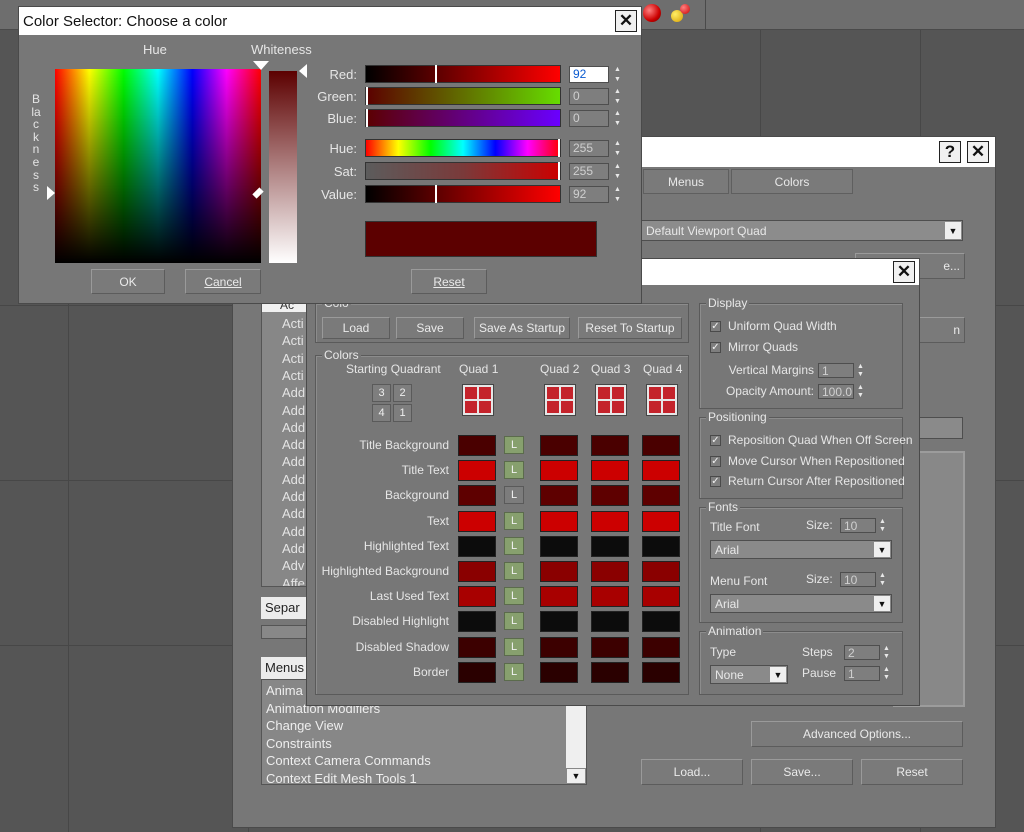 This screenshot has width=1024, height=832. Describe the element at coordinates (158, 166) in the screenshot. I see `hue-blackness-field` at that location.